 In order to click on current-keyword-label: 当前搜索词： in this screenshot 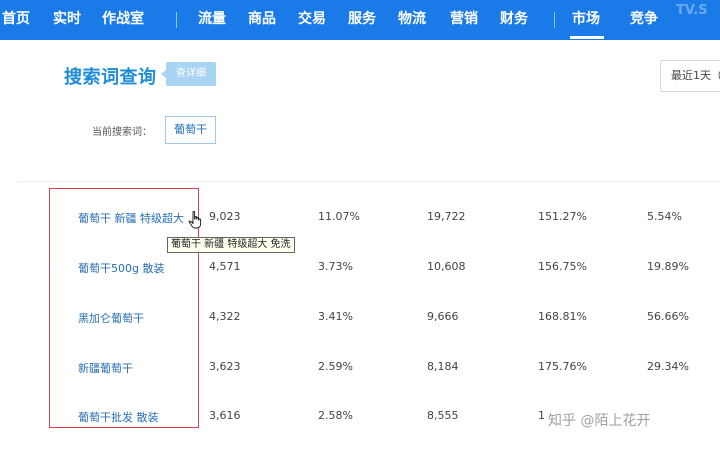, I will do `click(122, 132)`.